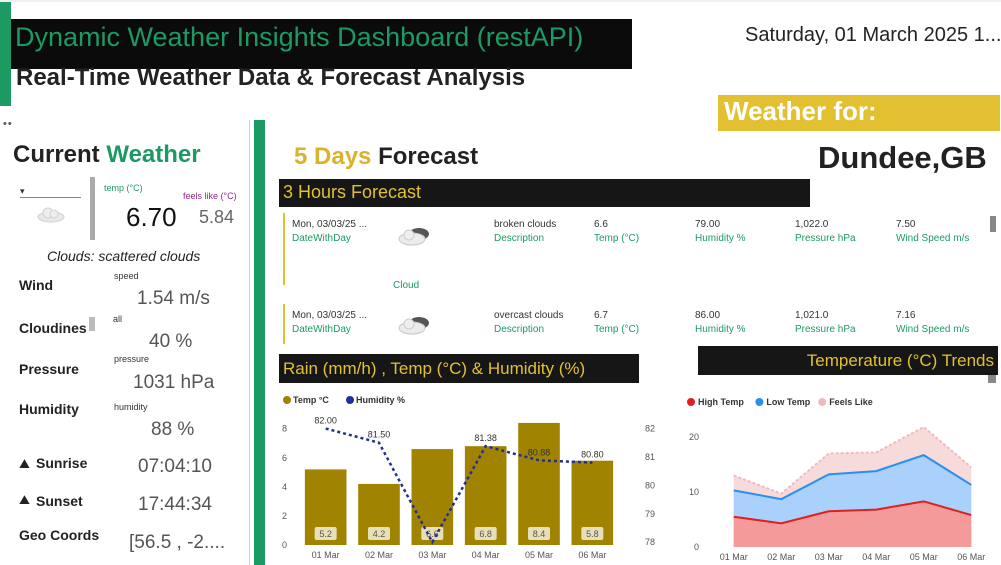  What do you see at coordinates (175, 504) in the screenshot?
I see `sunset-value: 17:44:34` at bounding box center [175, 504].